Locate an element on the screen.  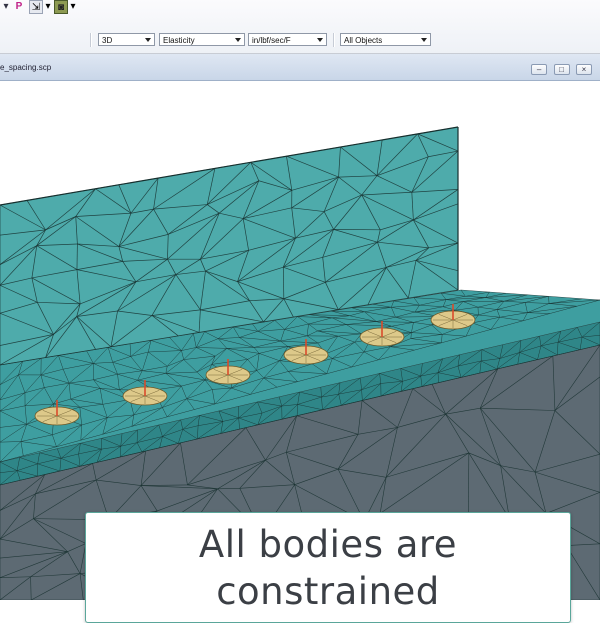
camera-icon: ◙ is located at coordinates (61, 7).